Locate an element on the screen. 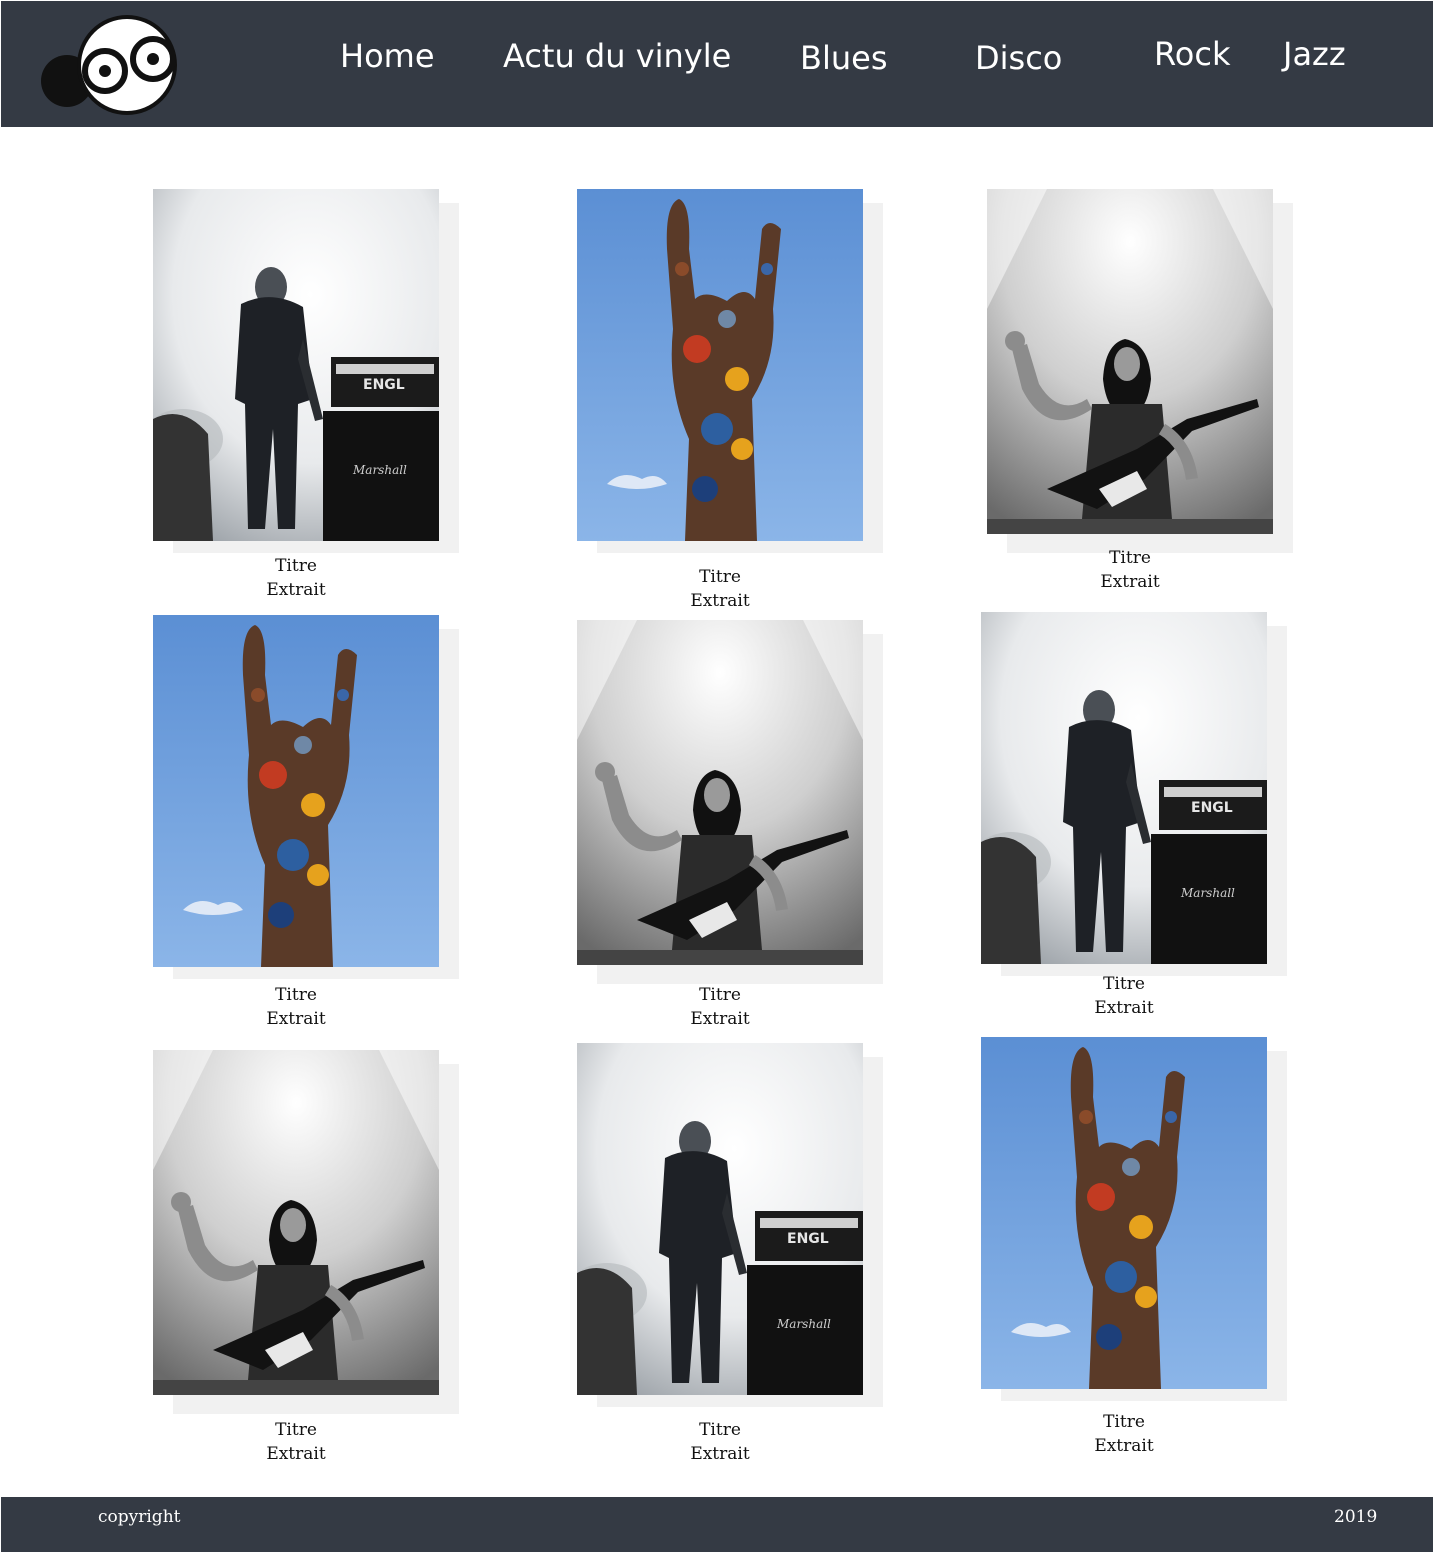 This screenshot has width=1434, height=1552. nav-home: Home is located at coordinates (387, 56).